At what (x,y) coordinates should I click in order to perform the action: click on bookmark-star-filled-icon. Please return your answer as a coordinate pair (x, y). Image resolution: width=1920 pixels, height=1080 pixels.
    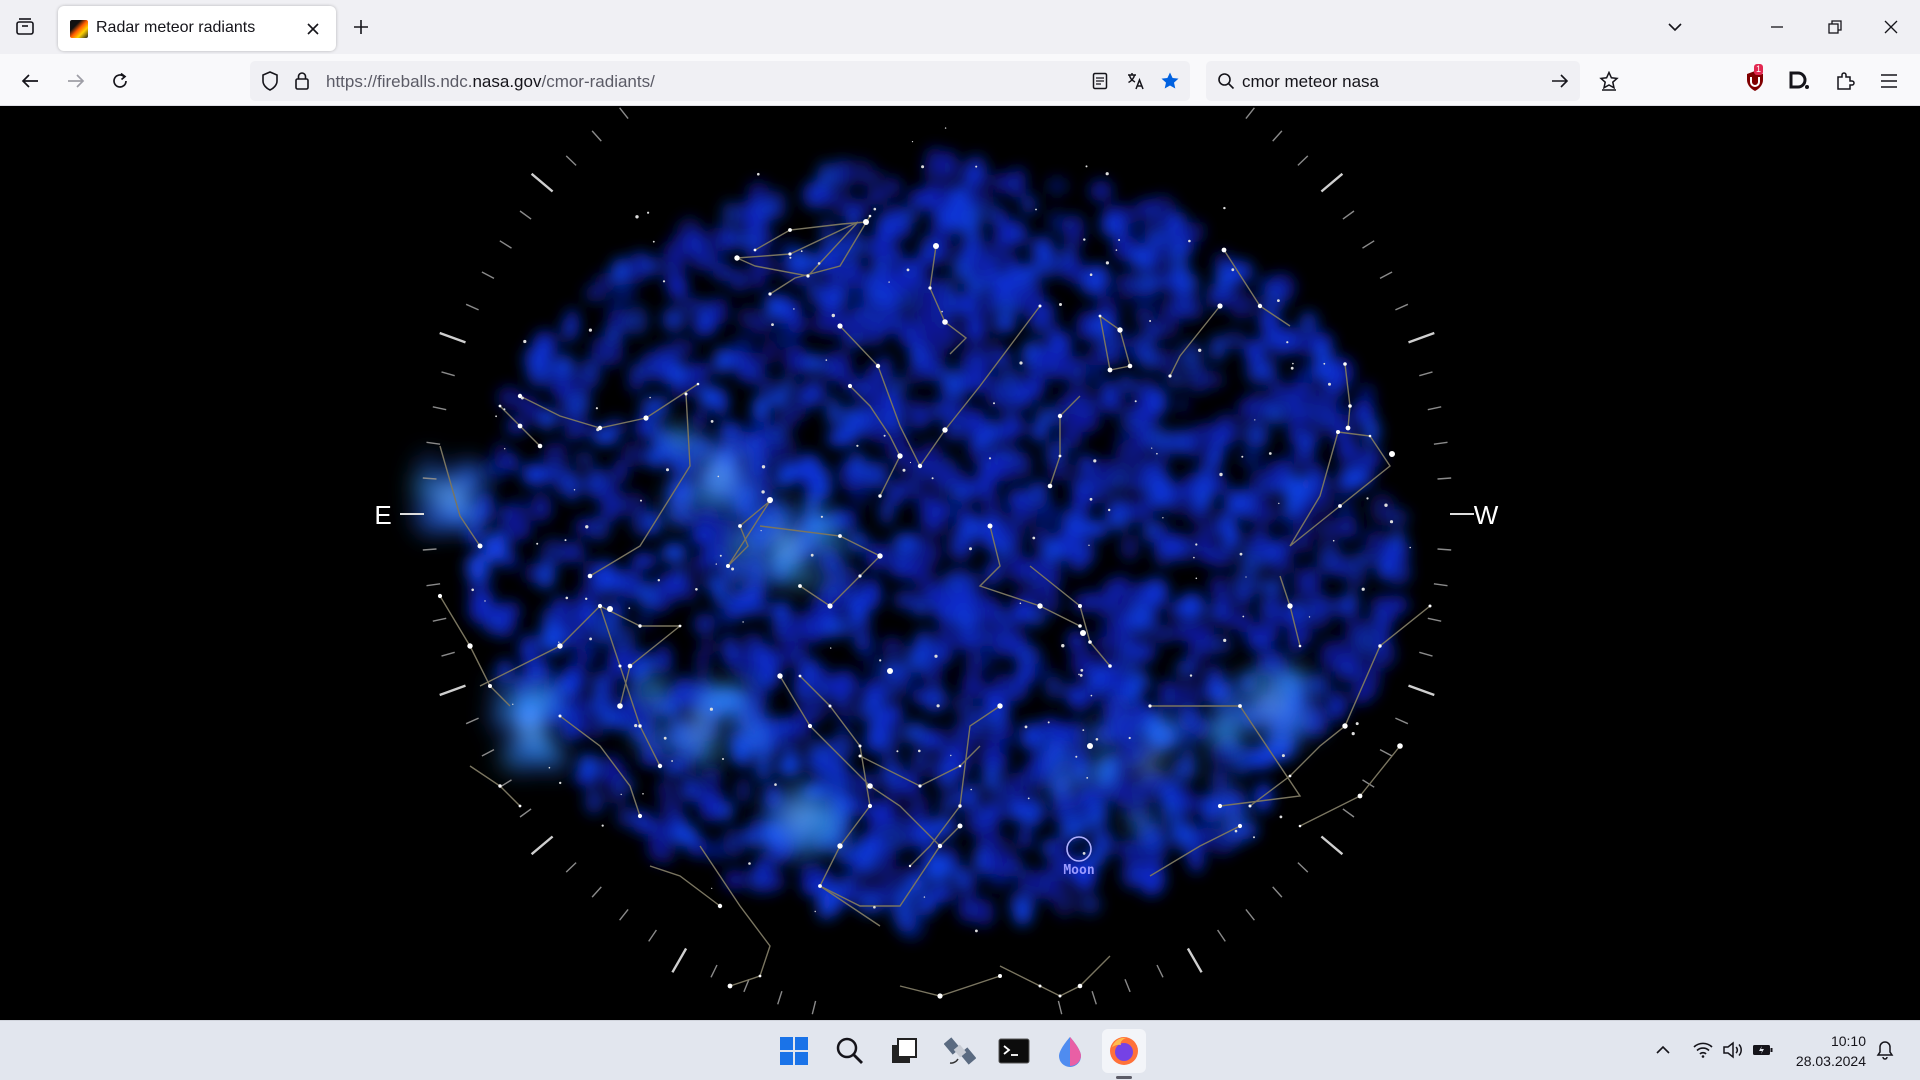
    Looking at the image, I should click on (1170, 81).